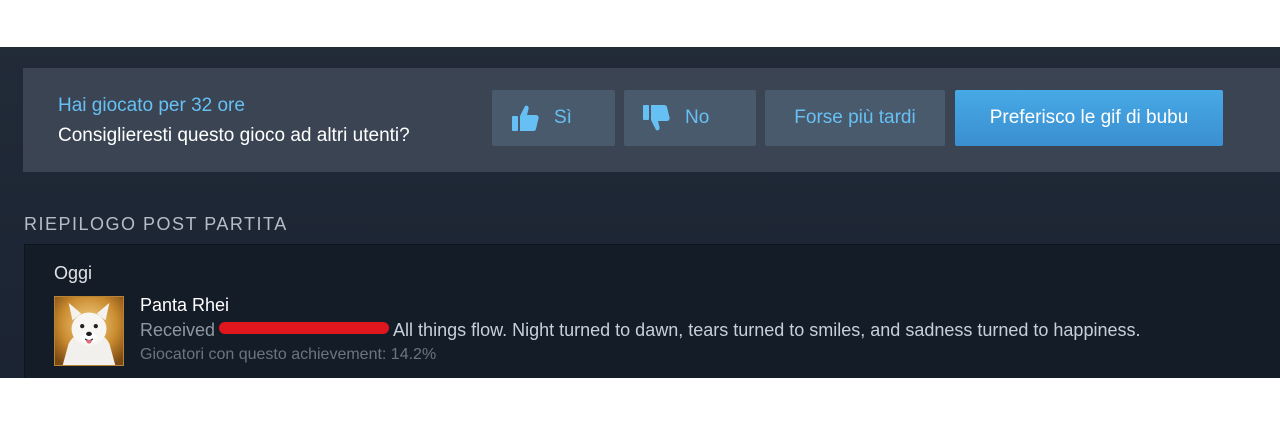 The height and width of the screenshot is (427, 1280). What do you see at coordinates (304, 328) in the screenshot?
I see `redaction-mark` at bounding box center [304, 328].